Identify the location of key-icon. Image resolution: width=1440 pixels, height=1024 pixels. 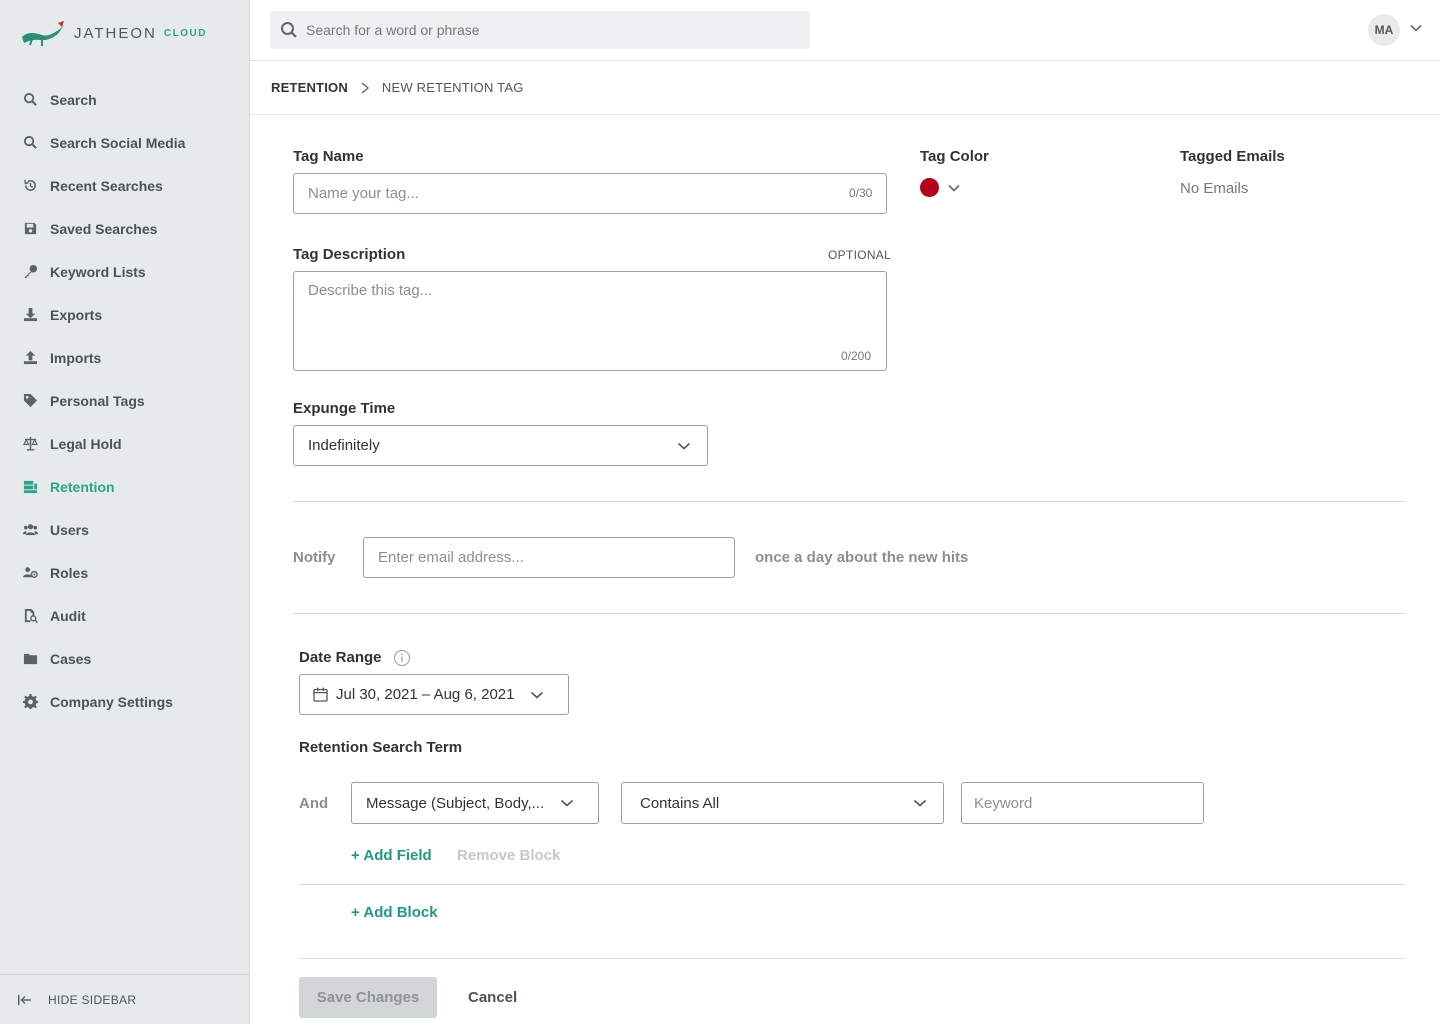
(30, 272).